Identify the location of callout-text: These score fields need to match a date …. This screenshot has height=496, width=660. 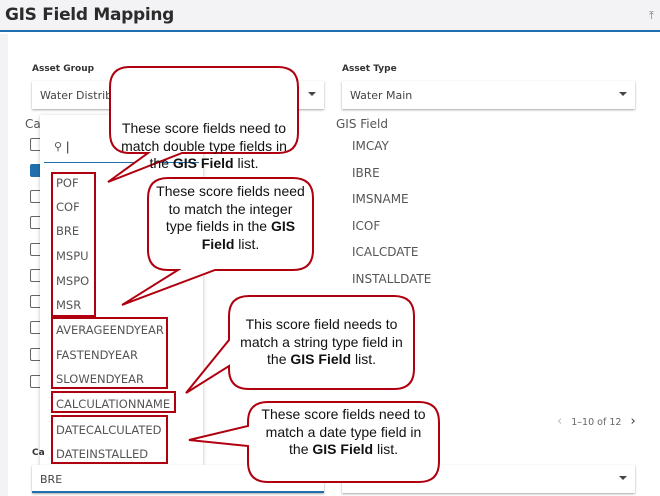
(343, 432).